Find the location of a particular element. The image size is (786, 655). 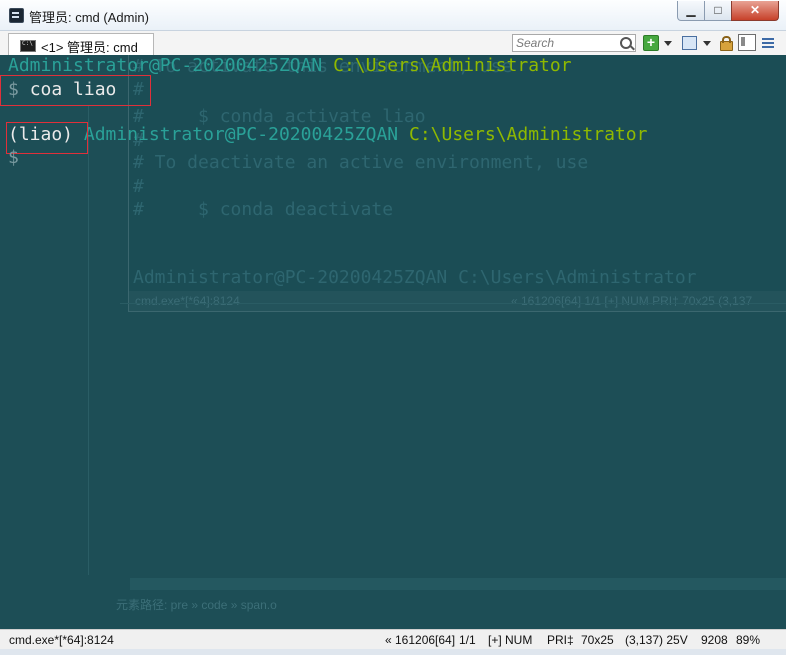

window-title: 管理员: cmd (Admin) is located at coordinates (89, 17).